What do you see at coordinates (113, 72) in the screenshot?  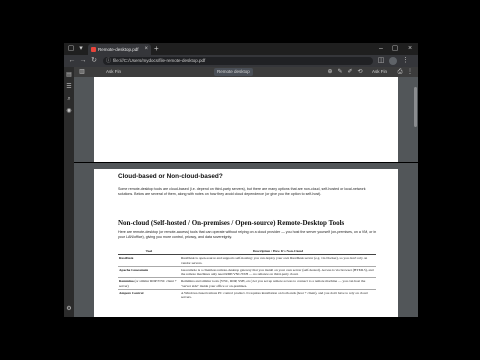 I see `pdf-tab-ask: Ask Fin` at bounding box center [113, 72].